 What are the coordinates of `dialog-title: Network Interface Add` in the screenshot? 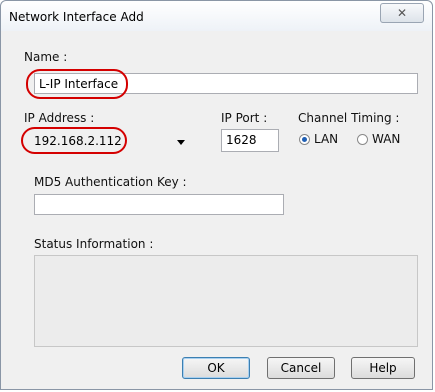 It's located at (76, 17).